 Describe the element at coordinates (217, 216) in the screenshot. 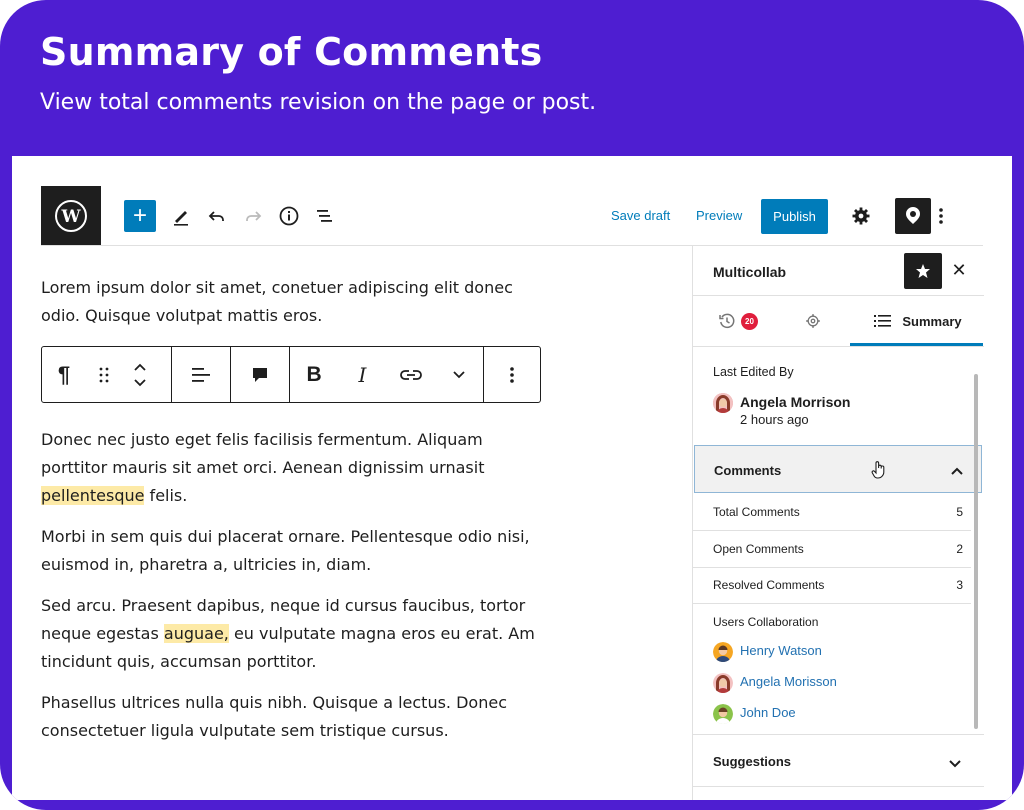

I see `undo-icon` at that location.